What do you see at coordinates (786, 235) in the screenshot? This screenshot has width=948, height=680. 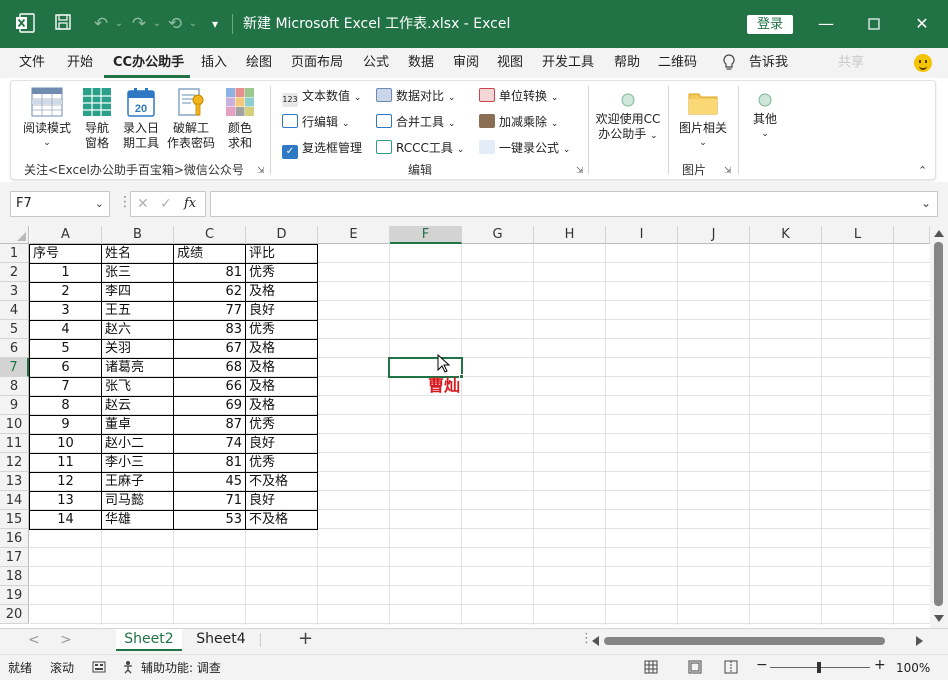 I see `column-header-k: K` at bounding box center [786, 235].